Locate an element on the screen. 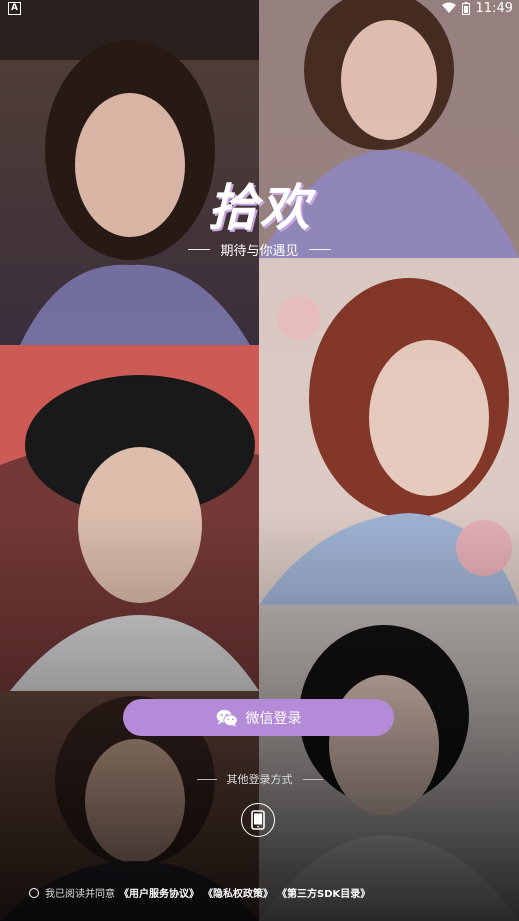 The width and height of the screenshot is (519, 921). other-login-label: 其他登录方式 is located at coordinates (259, 779).